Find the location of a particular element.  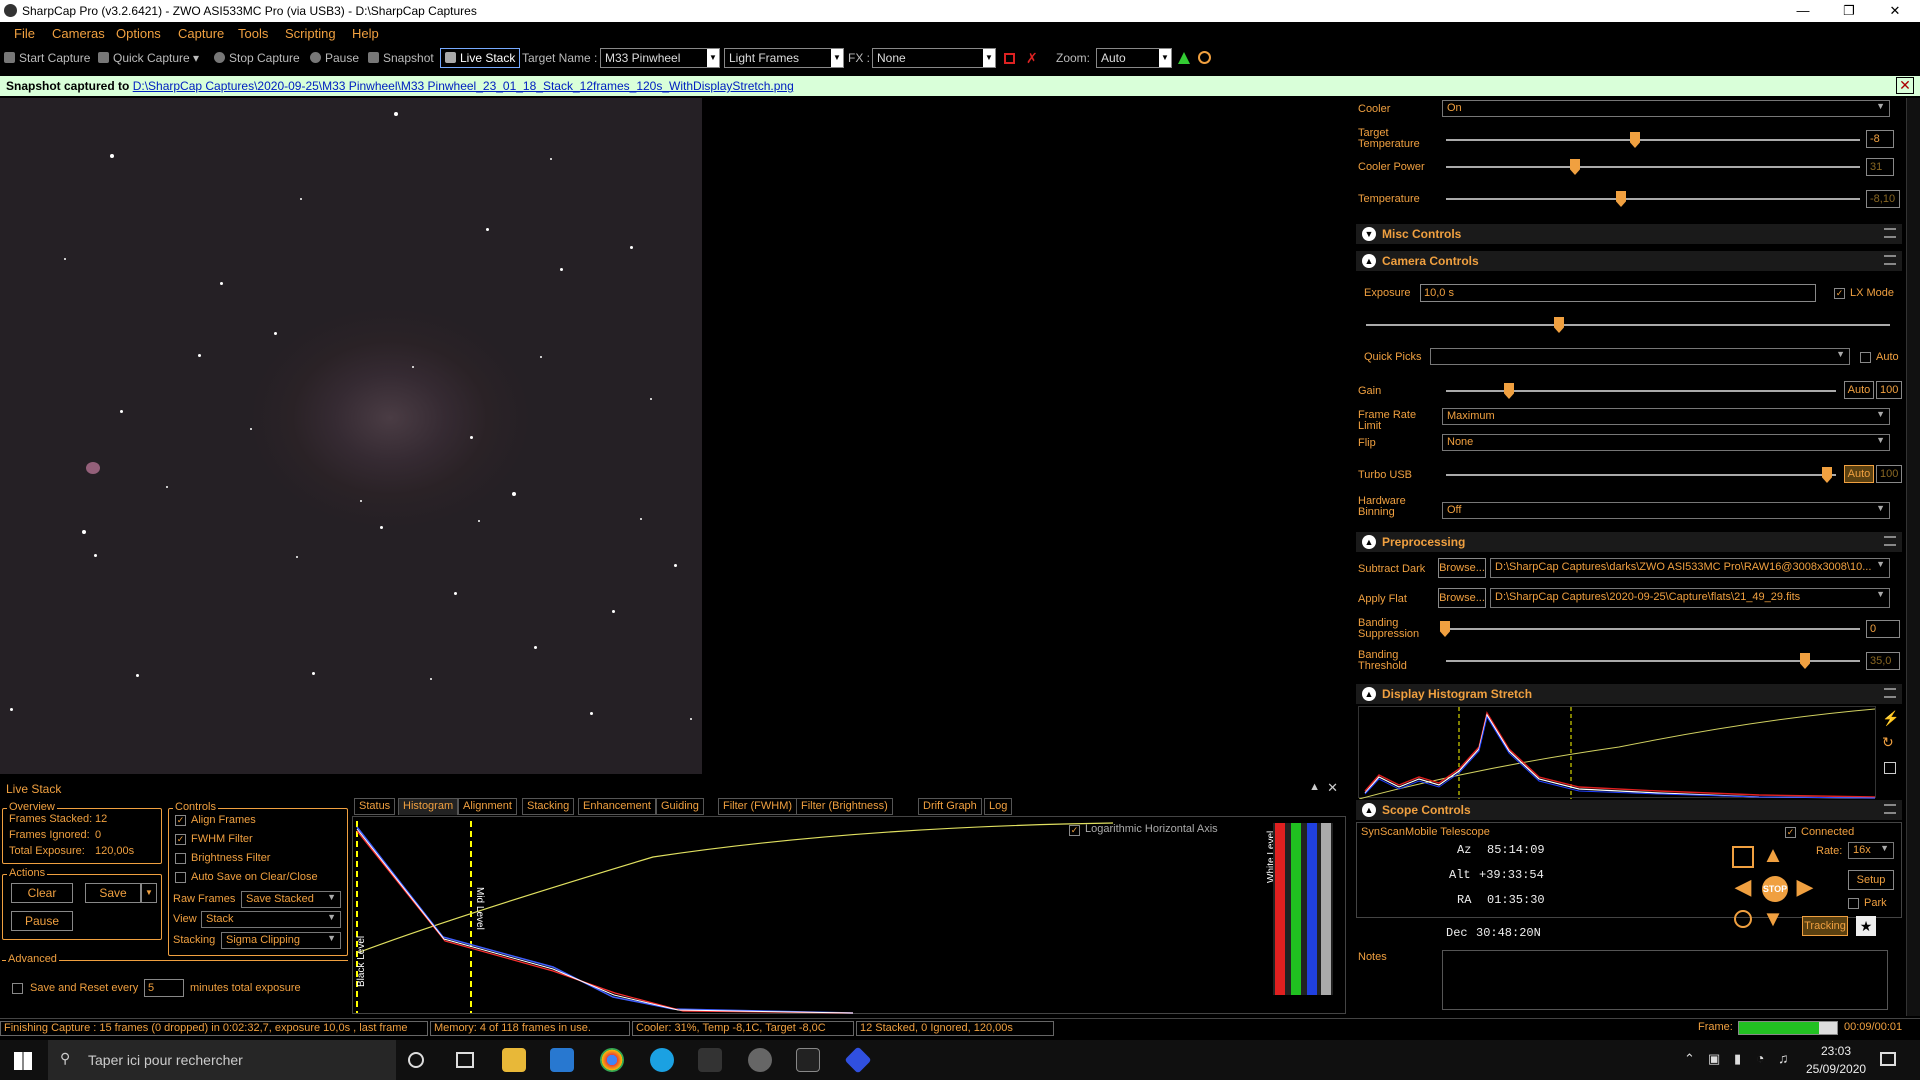

turbo-usb-value: 100 is located at coordinates (1889, 474).